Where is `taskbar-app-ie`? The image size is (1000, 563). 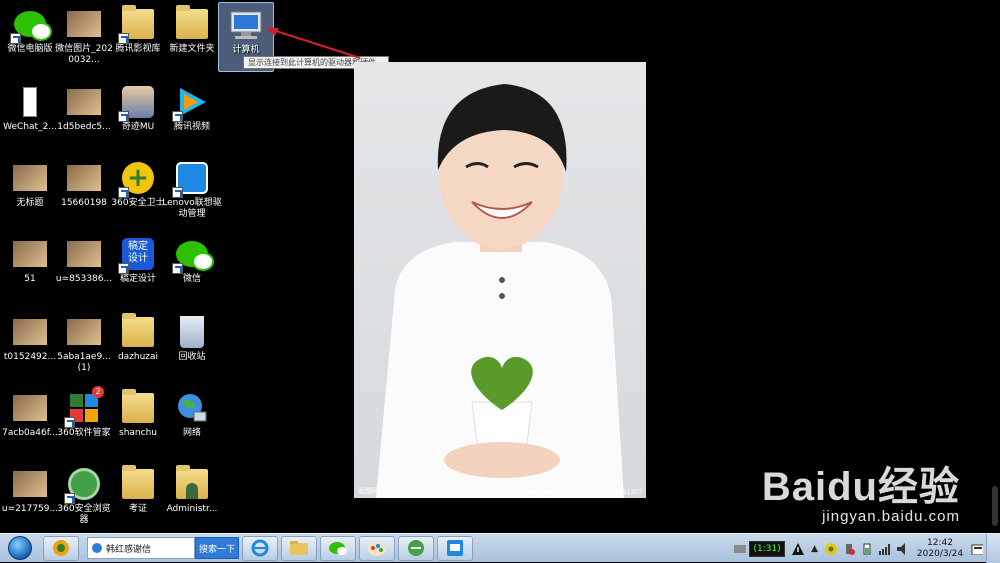
taskbar-app-ie is located at coordinates (260, 548).